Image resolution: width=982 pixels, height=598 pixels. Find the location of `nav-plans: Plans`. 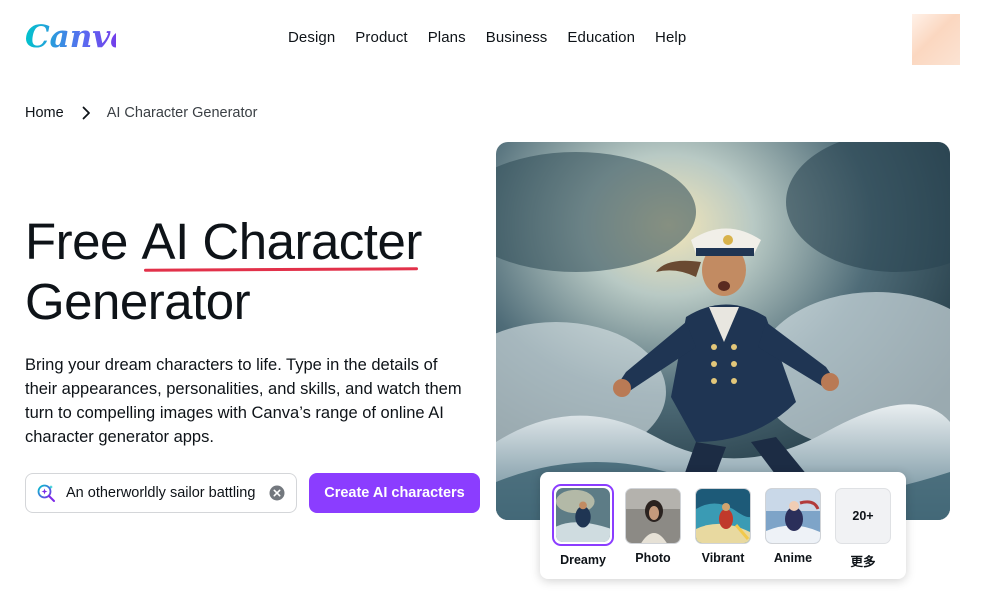

nav-plans: Plans is located at coordinates (447, 37).